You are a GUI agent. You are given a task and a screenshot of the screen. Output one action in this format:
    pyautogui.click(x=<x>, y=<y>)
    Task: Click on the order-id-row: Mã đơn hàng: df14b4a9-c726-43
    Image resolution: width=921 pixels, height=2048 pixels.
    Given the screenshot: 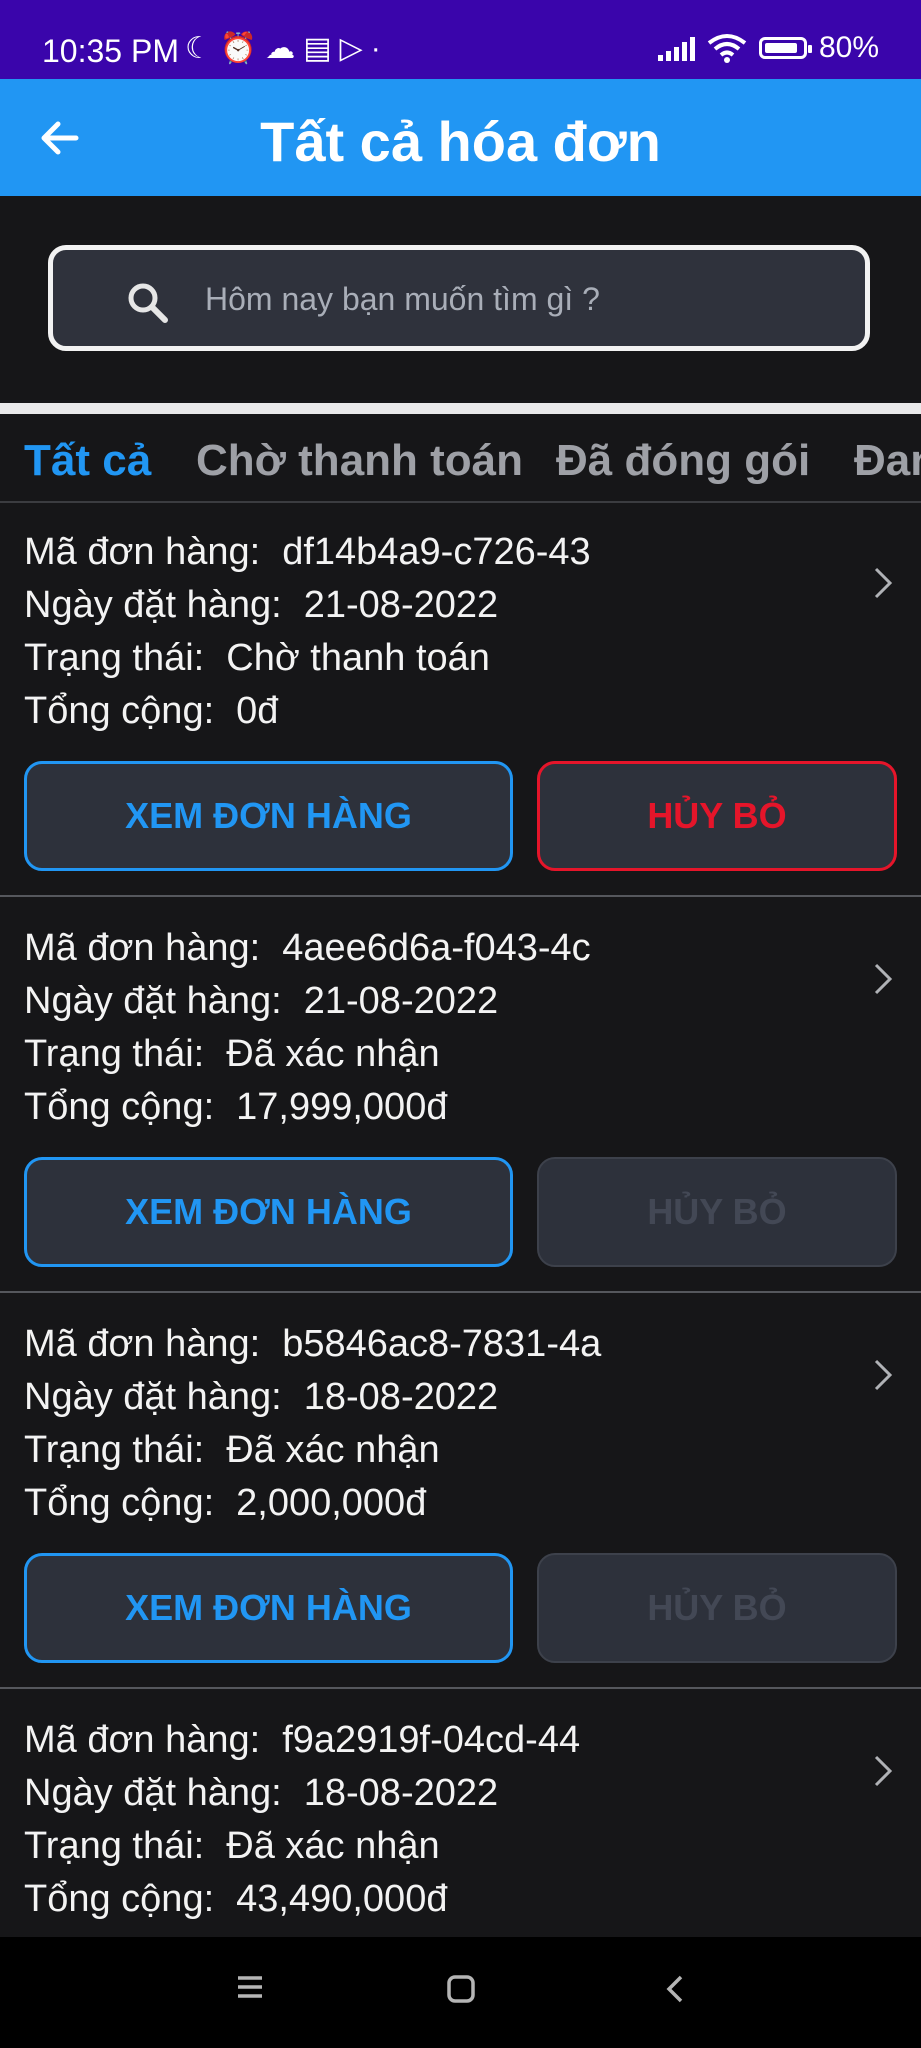 What is the action you would take?
    pyautogui.click(x=307, y=552)
    